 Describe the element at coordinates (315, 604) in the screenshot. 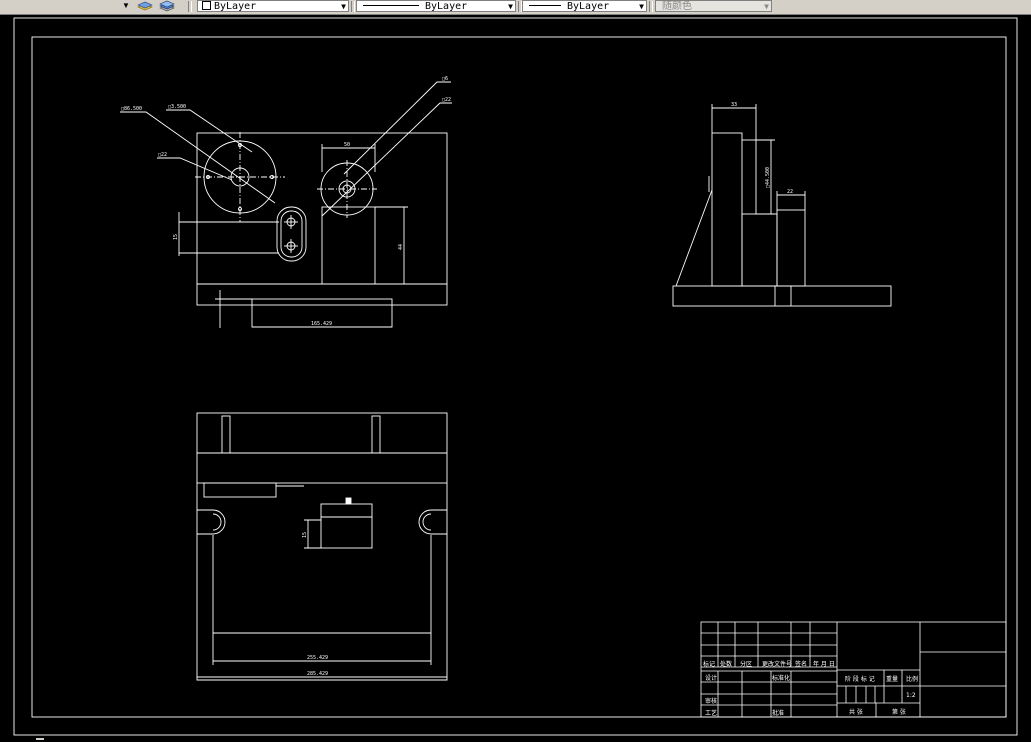

I see `bottom-view-labels: 15 255.429 285.429` at that location.